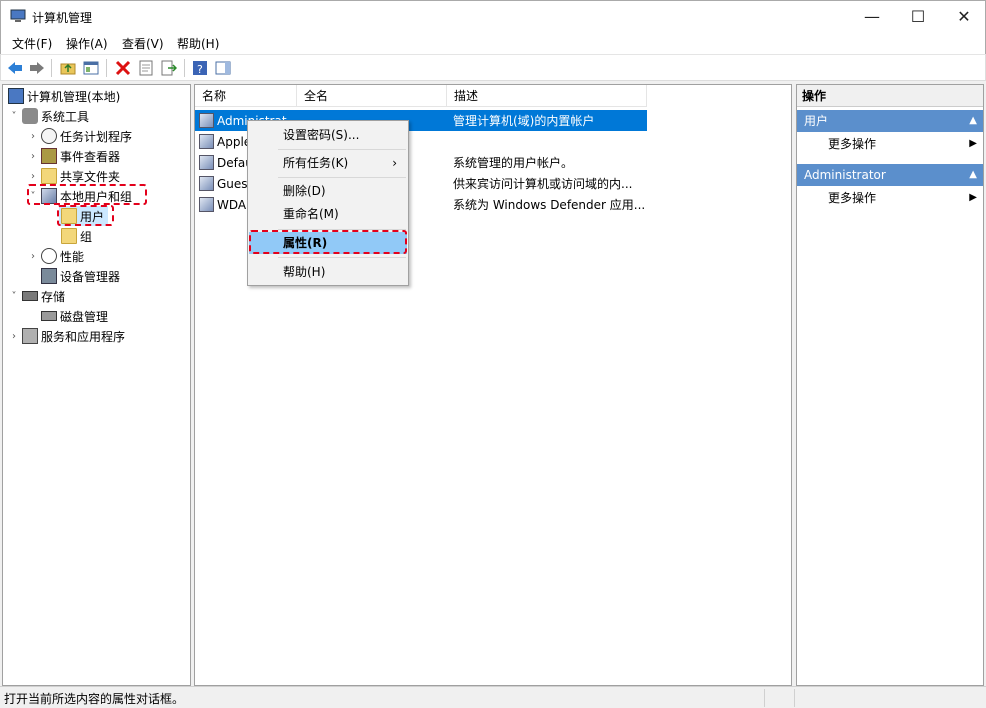 Image resolution: width=986 pixels, height=708 pixels. I want to click on show-hide-tree-icon, so click(91, 68).